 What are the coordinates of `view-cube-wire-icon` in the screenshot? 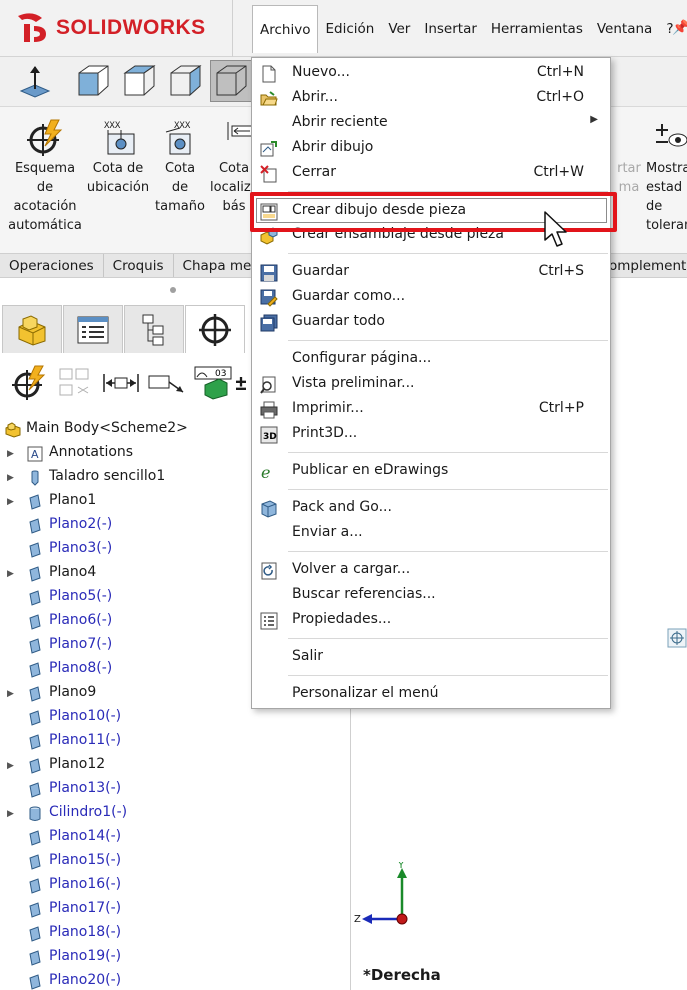 It's located at (231, 81).